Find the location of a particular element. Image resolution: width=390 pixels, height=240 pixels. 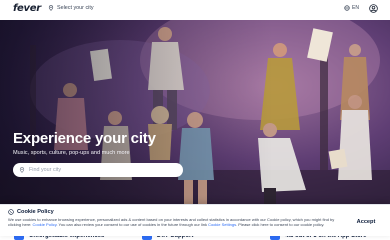

city-search-box is located at coordinates (98, 170).